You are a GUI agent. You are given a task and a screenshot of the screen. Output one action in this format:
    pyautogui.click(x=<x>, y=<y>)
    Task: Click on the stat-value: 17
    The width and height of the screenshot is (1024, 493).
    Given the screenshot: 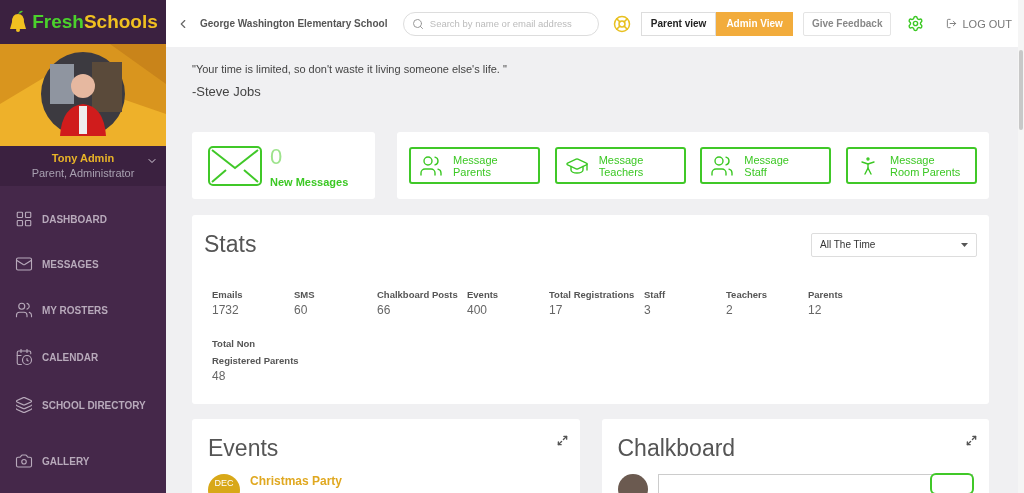 What is the action you would take?
    pyautogui.click(x=556, y=310)
    